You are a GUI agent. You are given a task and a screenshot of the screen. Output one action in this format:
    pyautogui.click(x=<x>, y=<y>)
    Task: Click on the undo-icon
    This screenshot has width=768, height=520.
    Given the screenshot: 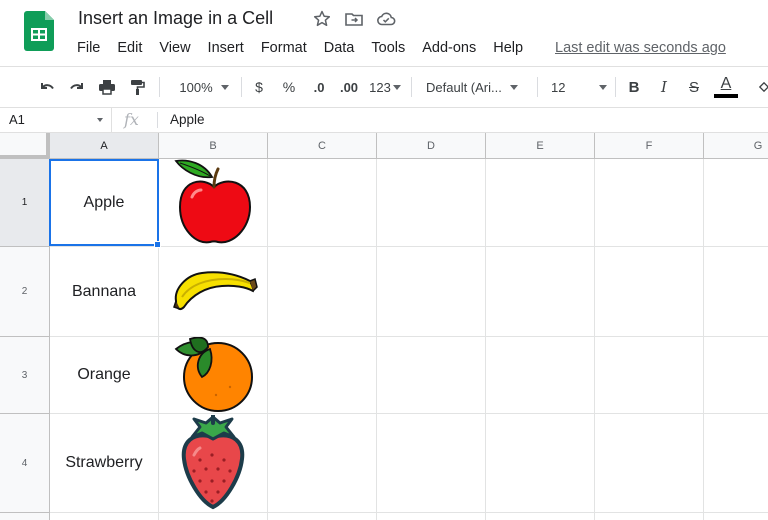 What is the action you would take?
    pyautogui.click(x=47, y=87)
    